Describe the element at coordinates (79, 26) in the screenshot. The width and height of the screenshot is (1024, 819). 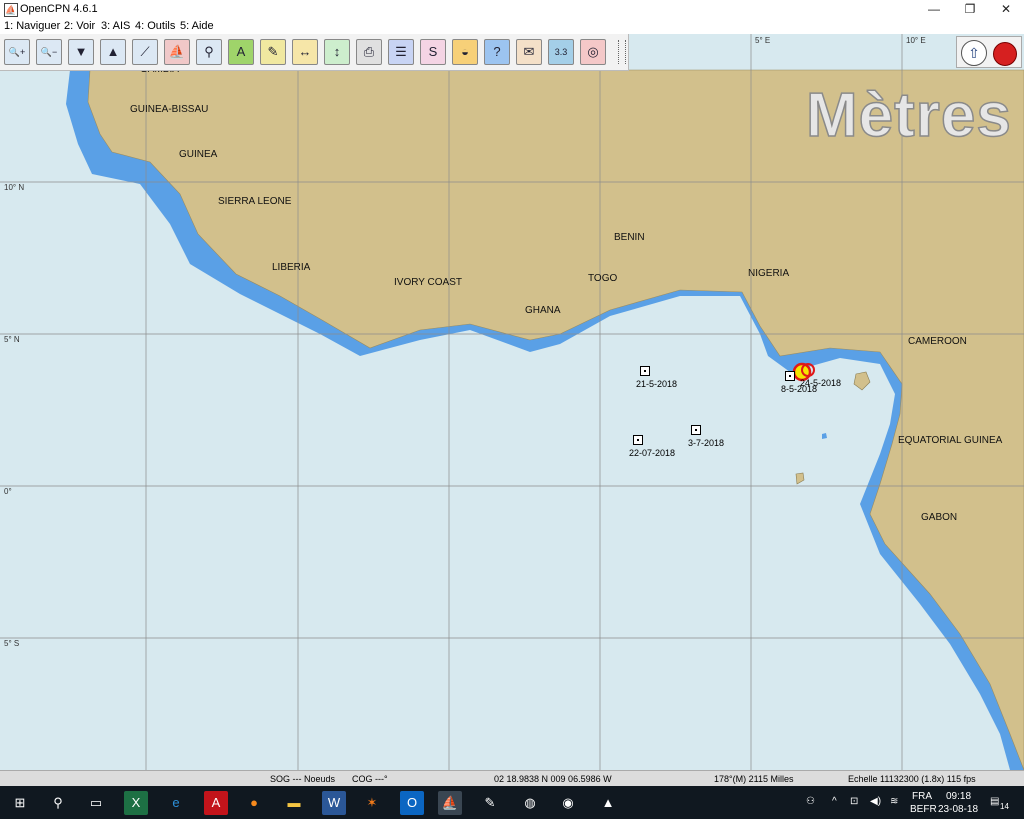
I see `menu-voir: 2: Voir` at that location.